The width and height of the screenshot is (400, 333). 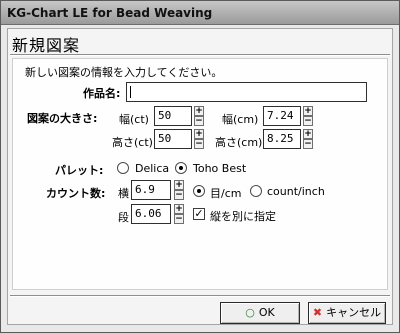 What do you see at coordinates (132, 142) in the screenshot?
I see `height-ct-label: 高さ(ct)` at bounding box center [132, 142].